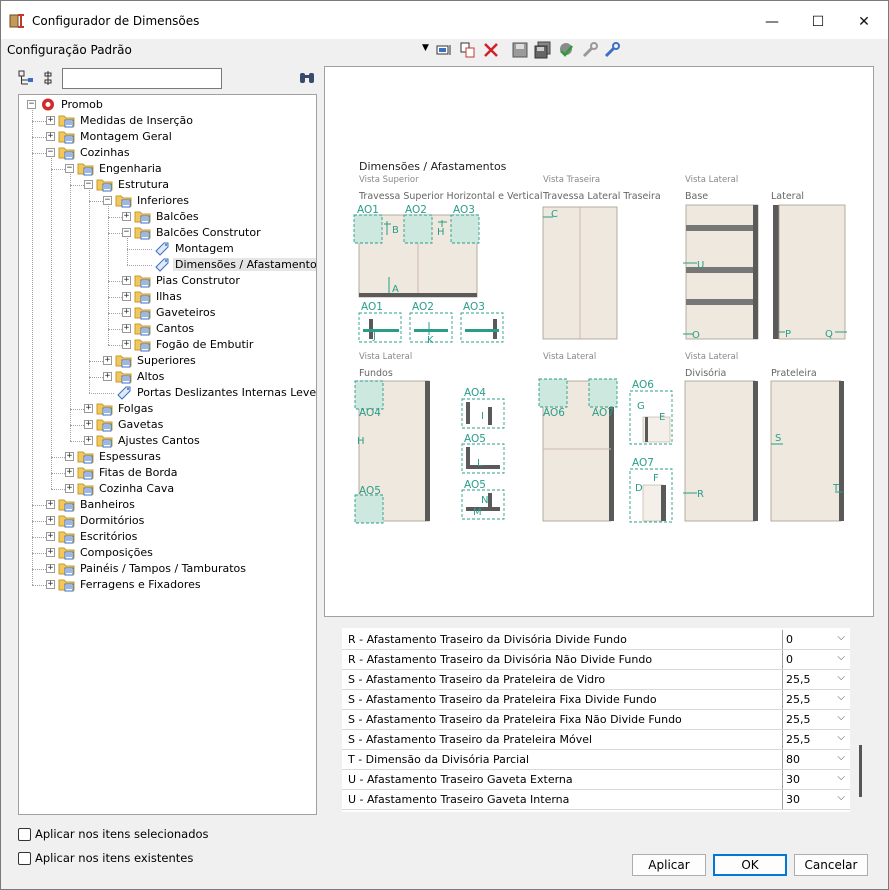 The width and height of the screenshot is (889, 890). What do you see at coordinates (700, 265) in the screenshot?
I see `dim-u: U` at bounding box center [700, 265].